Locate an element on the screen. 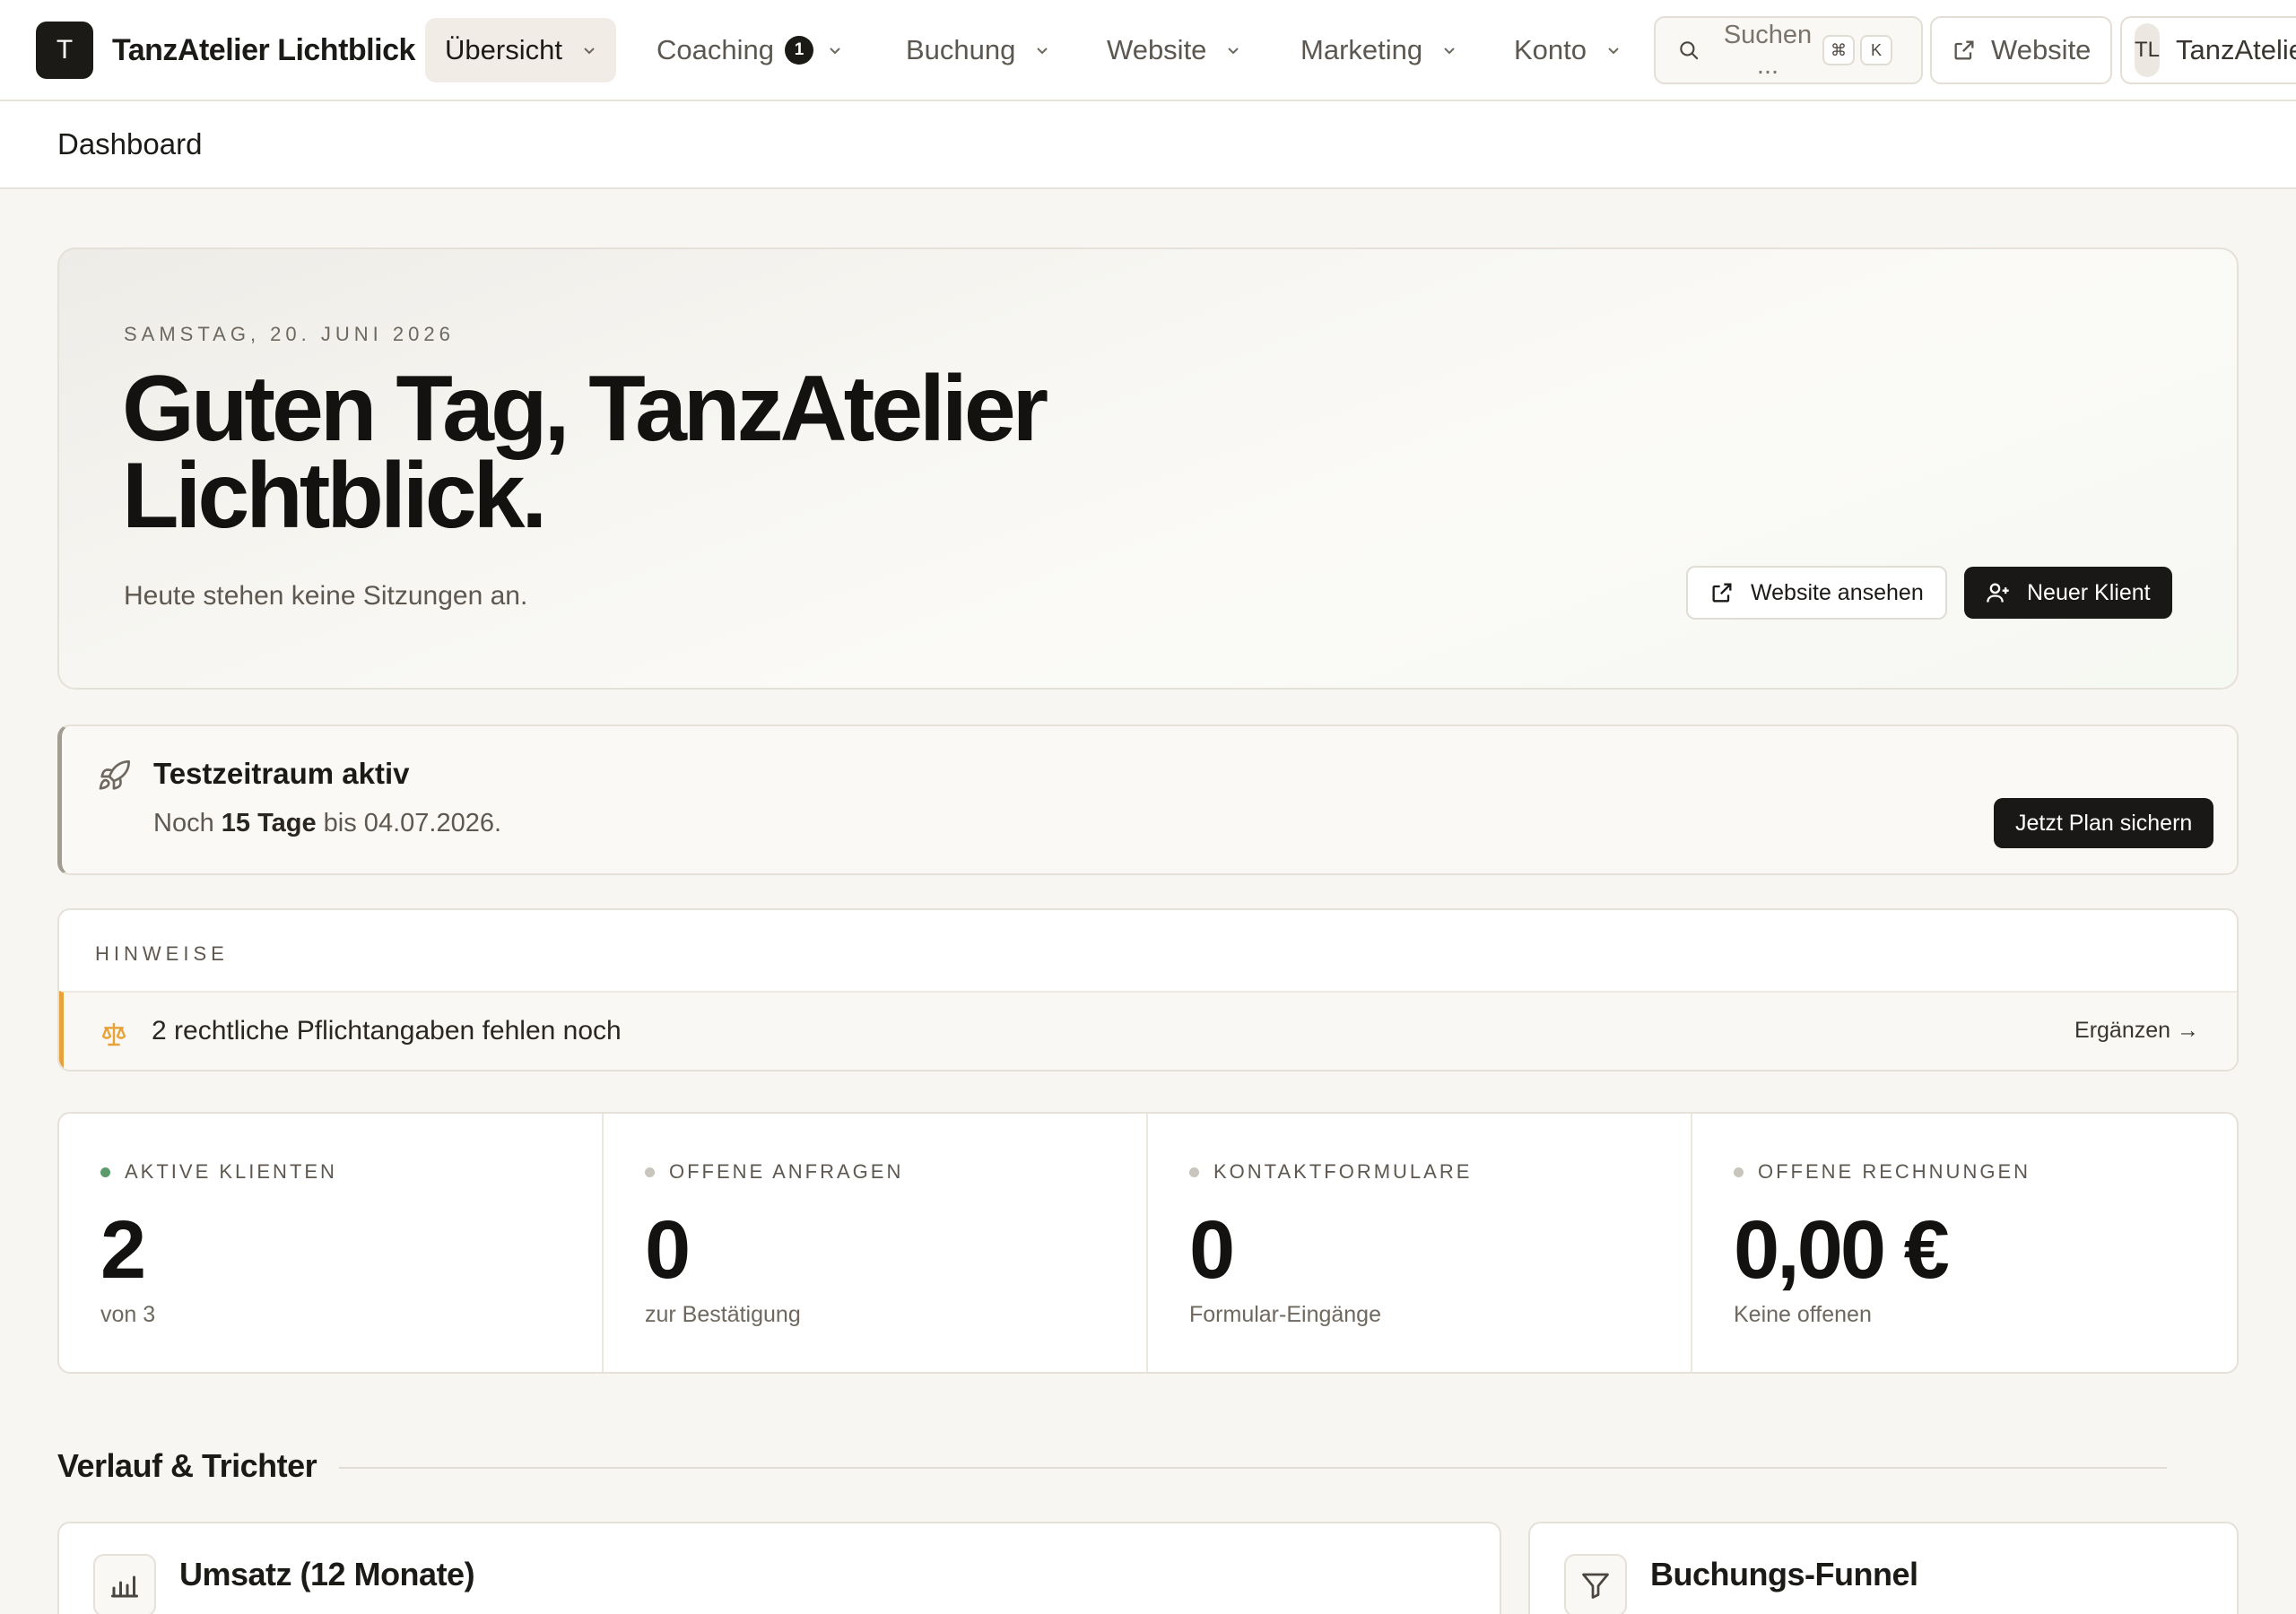  shortcut-key: K is located at coordinates (1876, 50).